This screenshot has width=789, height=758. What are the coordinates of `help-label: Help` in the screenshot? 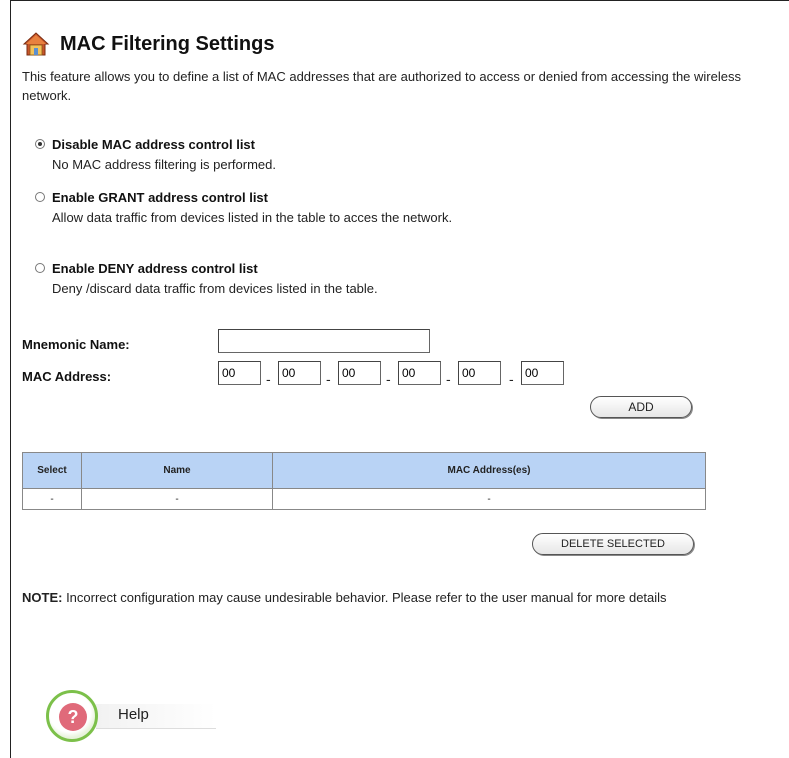 It's located at (133, 714).